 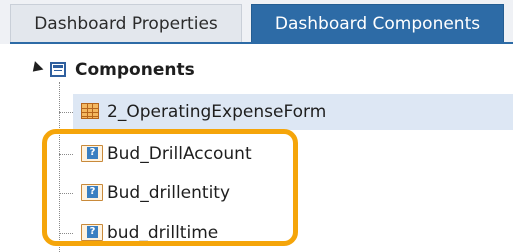 What do you see at coordinates (36, 68) in the screenshot?
I see `expand-collapse-icon` at bounding box center [36, 68].